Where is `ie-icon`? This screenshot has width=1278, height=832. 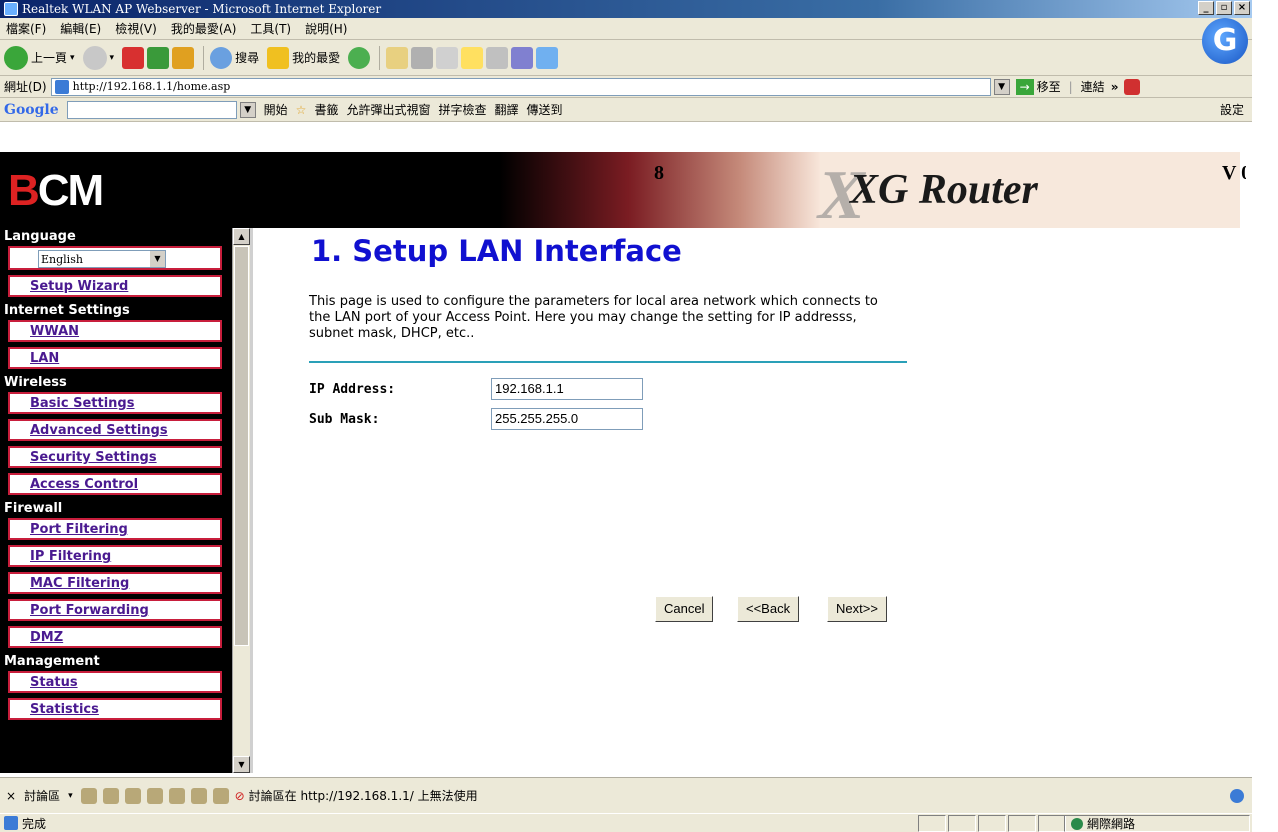 ie-icon is located at coordinates (11, 9).